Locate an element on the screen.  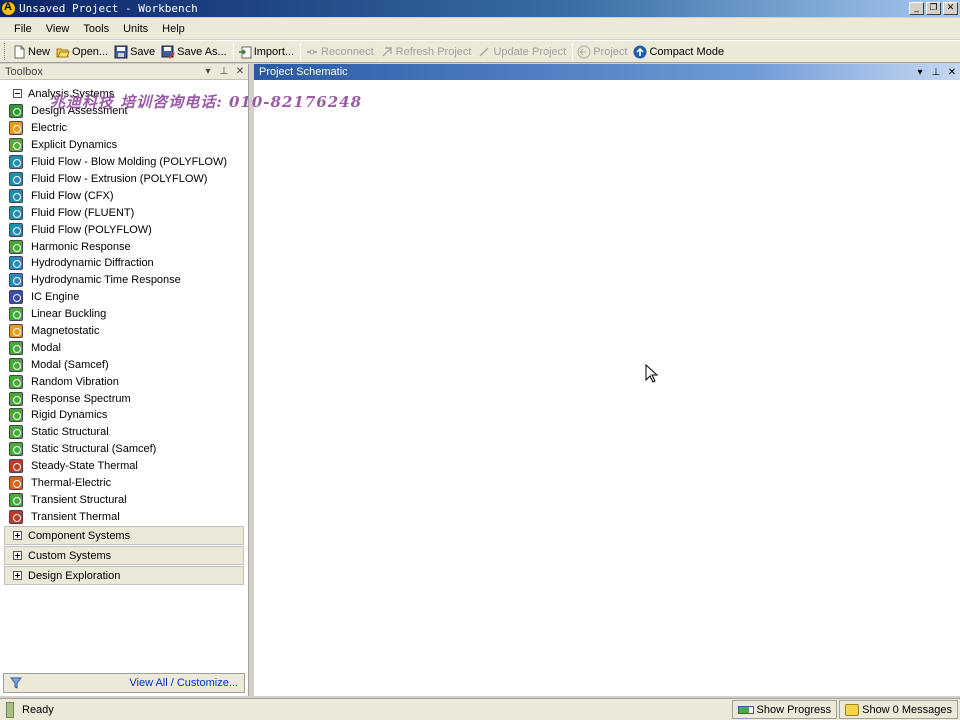
analysis-system-item: Linear Buckling is located at coordinates (128, 314).